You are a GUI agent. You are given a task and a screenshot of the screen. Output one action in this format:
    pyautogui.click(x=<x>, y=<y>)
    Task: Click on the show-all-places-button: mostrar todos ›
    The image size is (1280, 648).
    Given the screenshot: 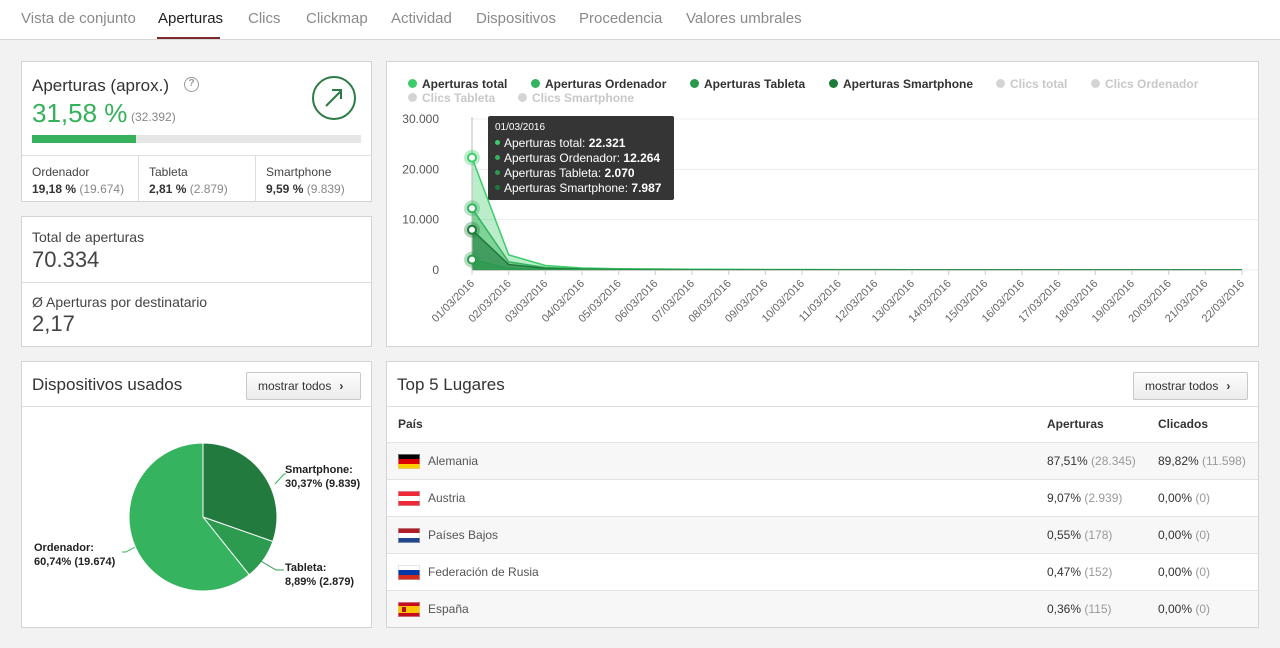 What is the action you would take?
    pyautogui.click(x=1190, y=386)
    